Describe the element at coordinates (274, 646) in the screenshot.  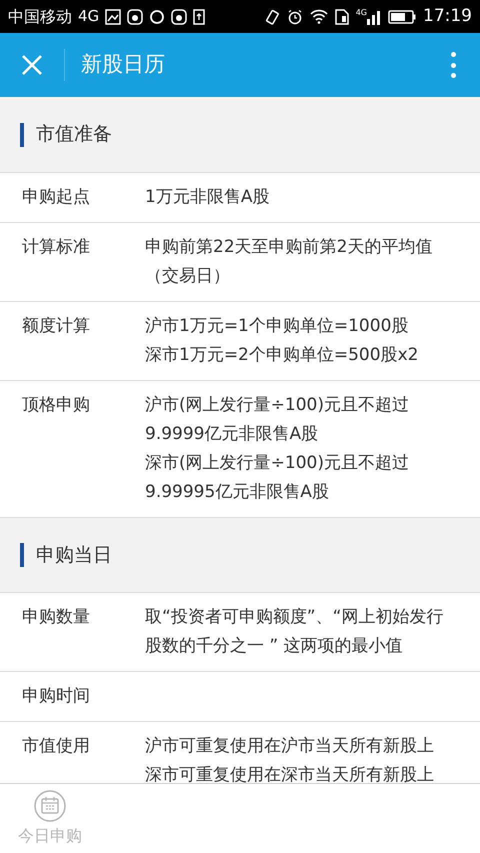
I see `row-value: 股数的千分之一 ” 这两项的最小值` at that location.